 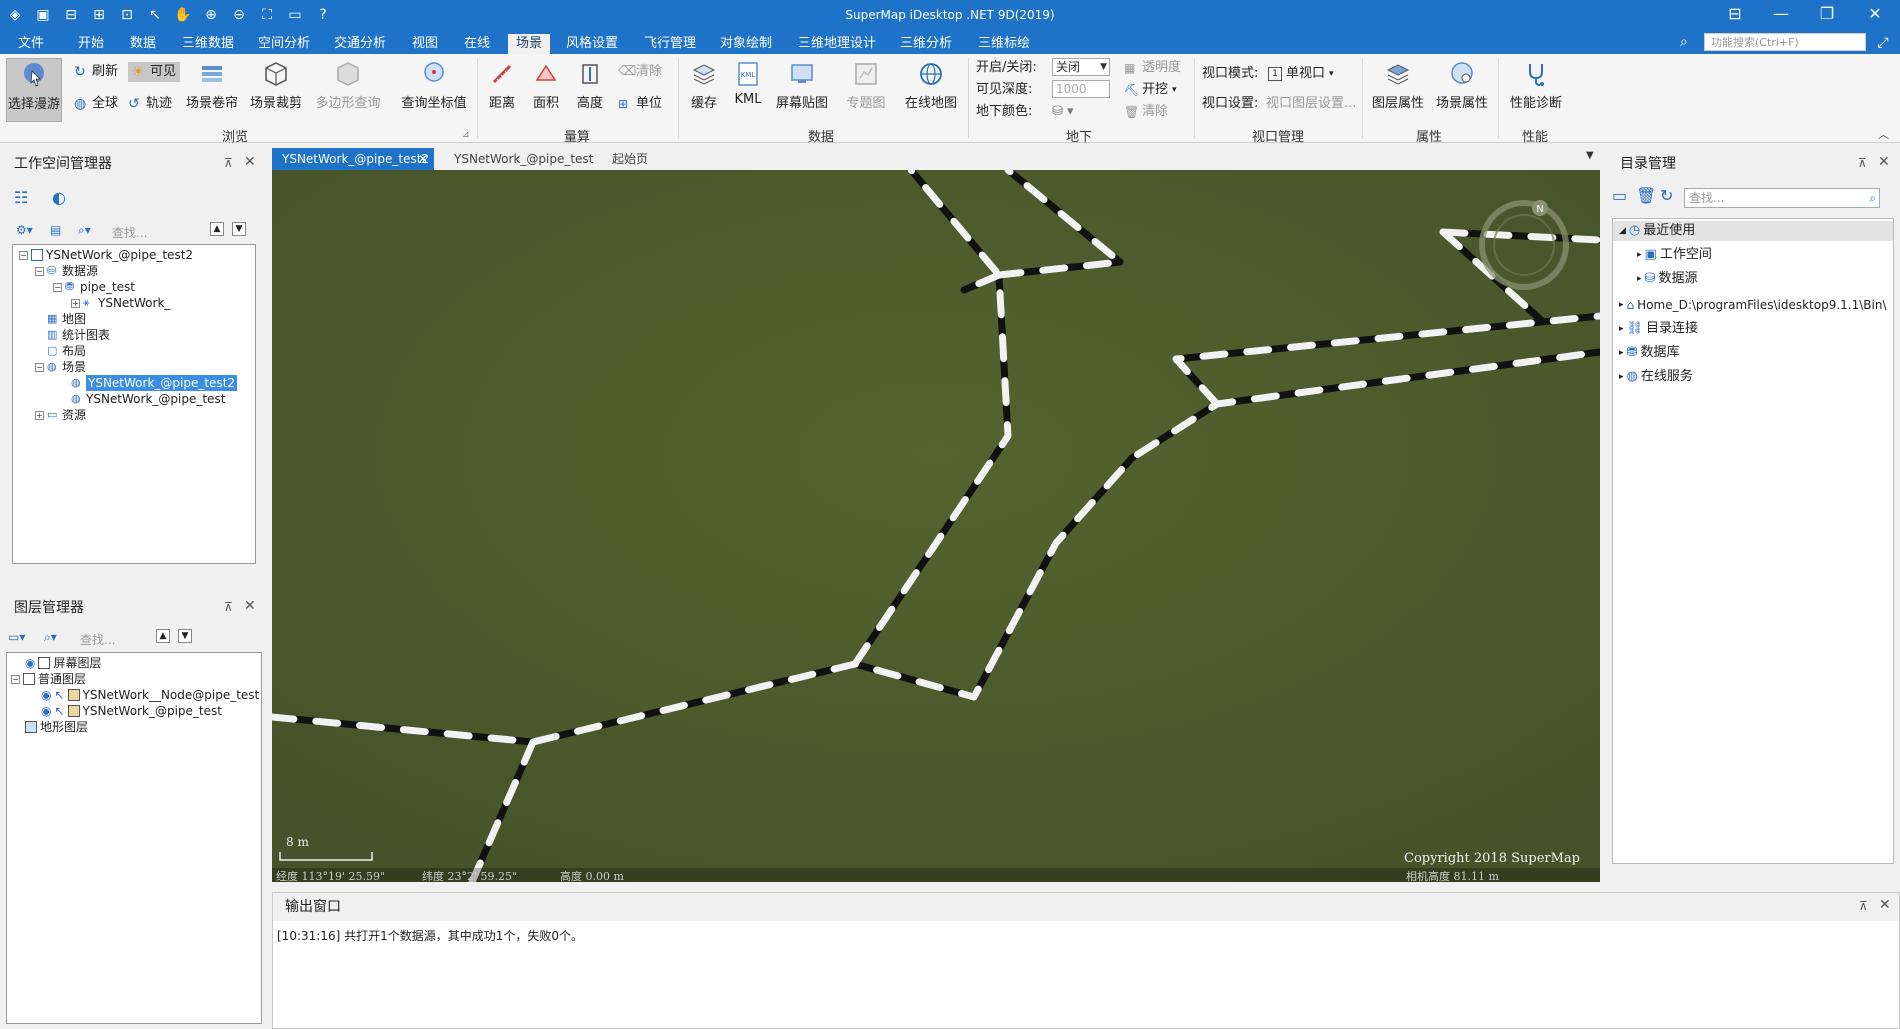 What do you see at coordinates (802, 88) in the screenshot?
I see `screen-map-button: 屏幕贴图` at bounding box center [802, 88].